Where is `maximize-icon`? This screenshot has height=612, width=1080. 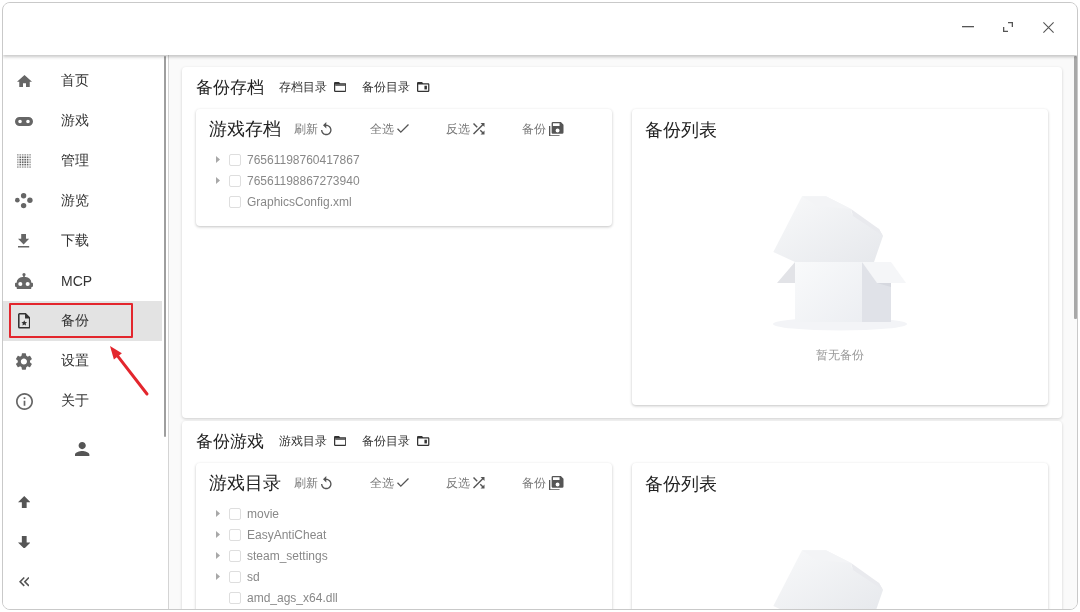
maximize-icon is located at coordinates (1008, 27).